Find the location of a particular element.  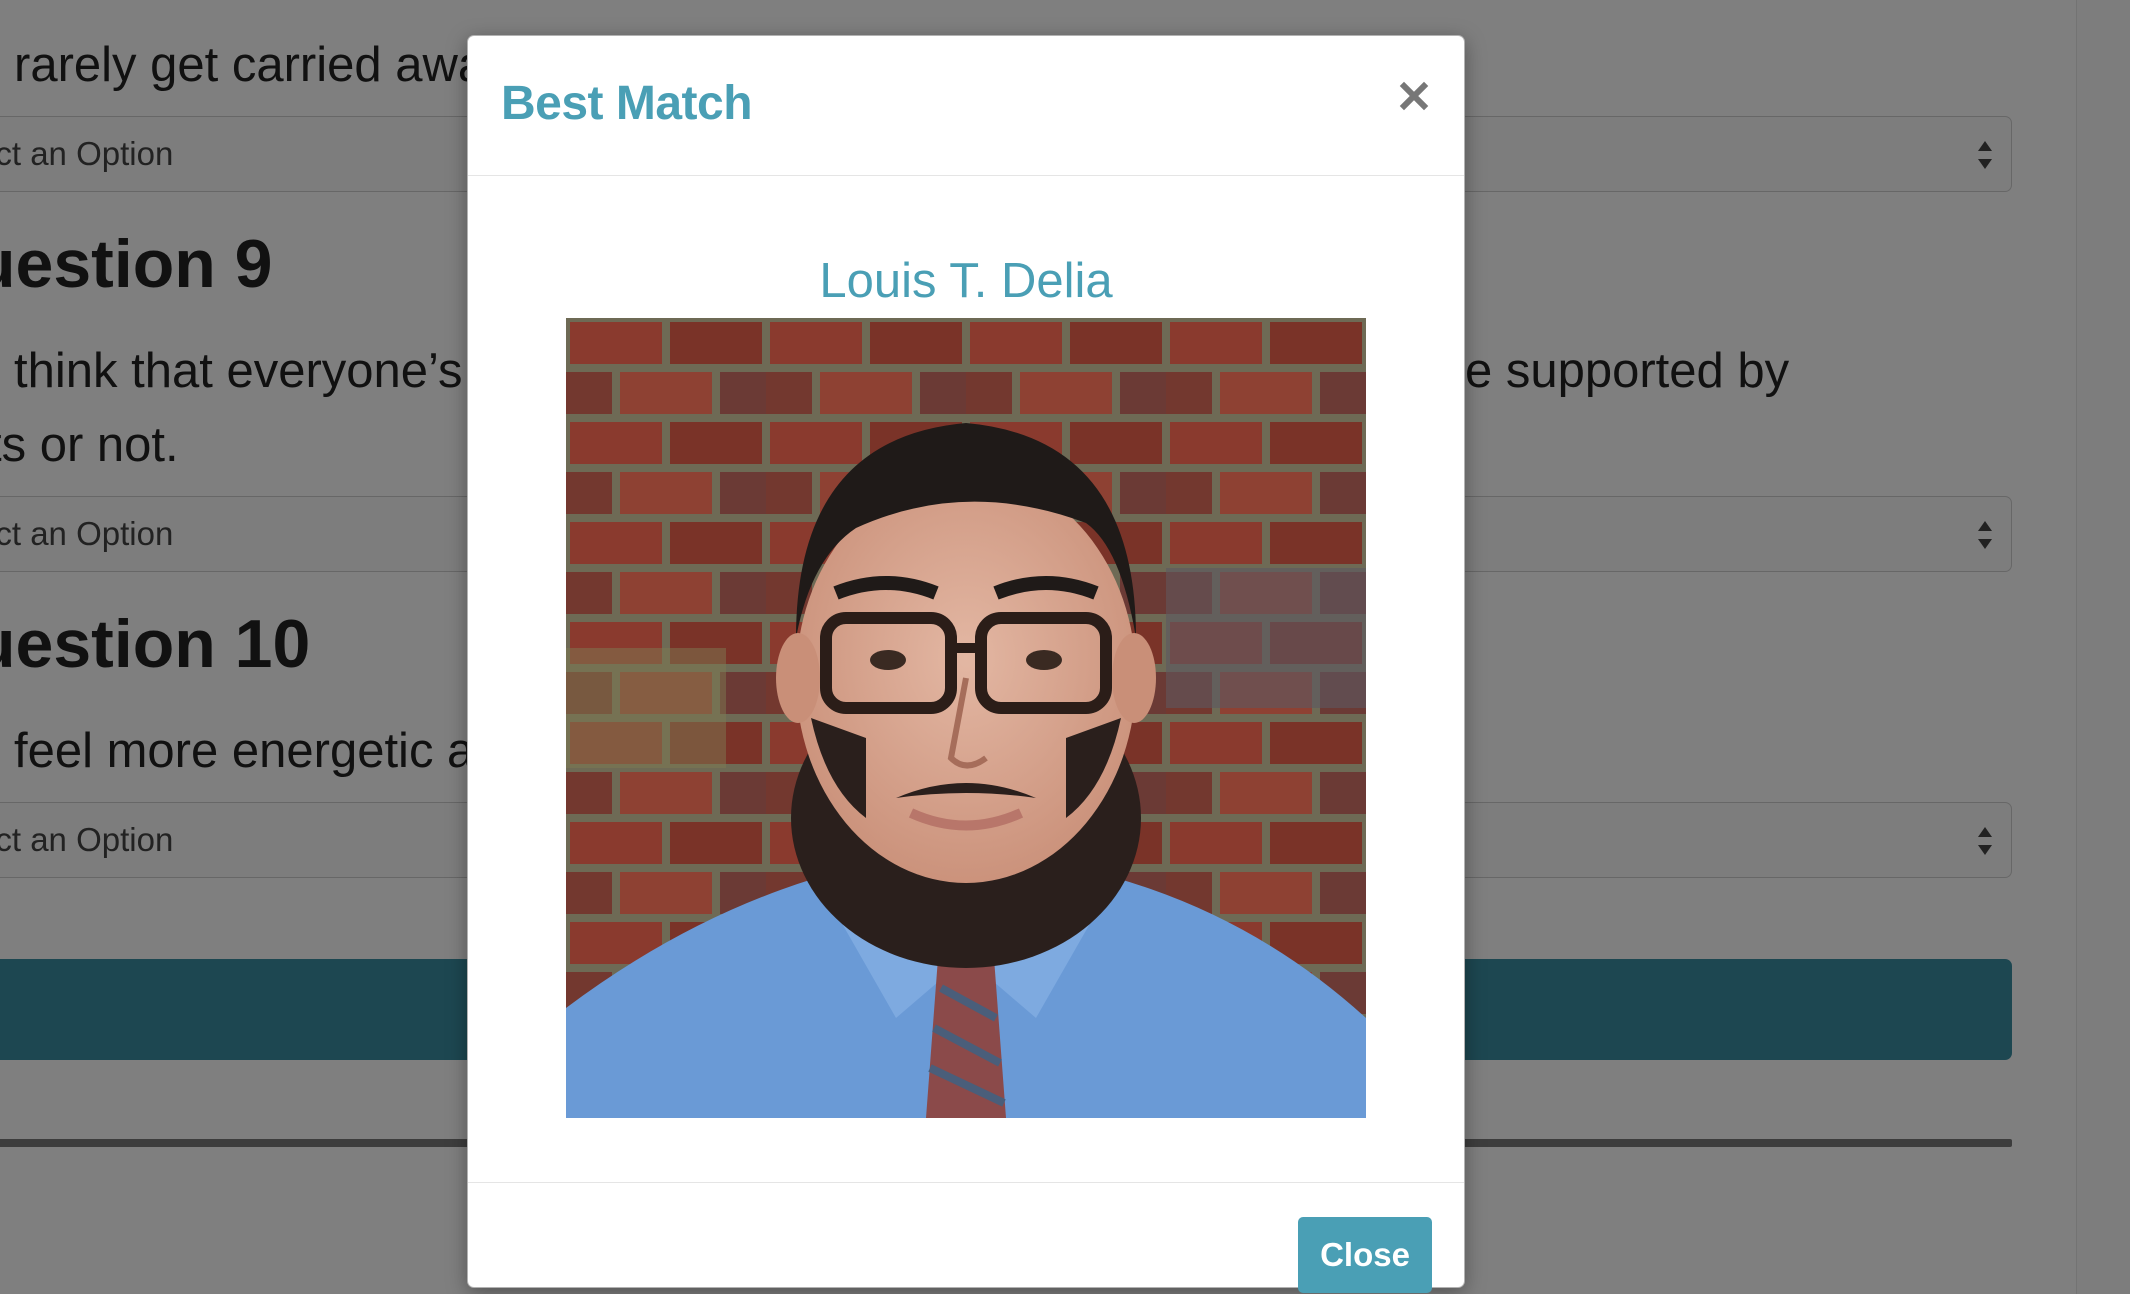

modal-header: Best Match is located at coordinates (966, 106).